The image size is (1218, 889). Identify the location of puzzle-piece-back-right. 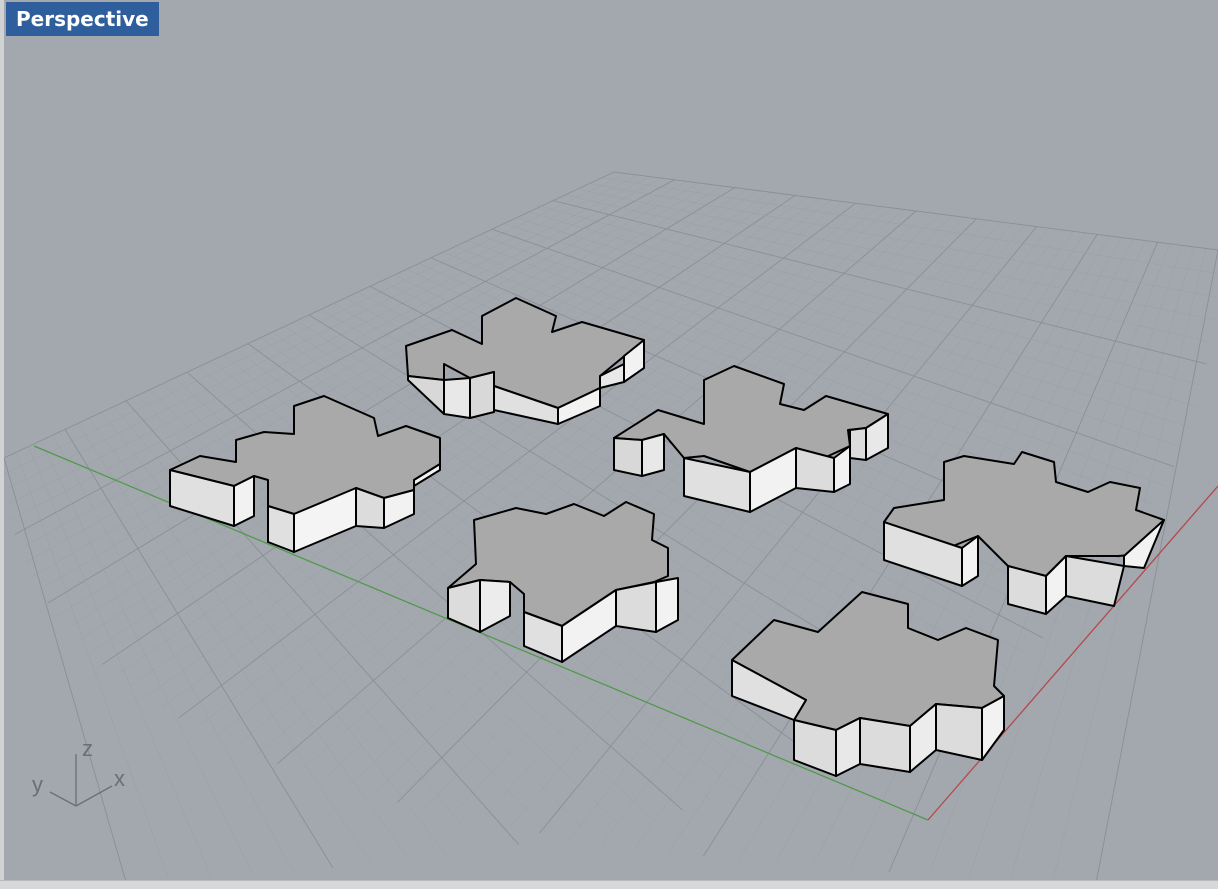
(1024, 533).